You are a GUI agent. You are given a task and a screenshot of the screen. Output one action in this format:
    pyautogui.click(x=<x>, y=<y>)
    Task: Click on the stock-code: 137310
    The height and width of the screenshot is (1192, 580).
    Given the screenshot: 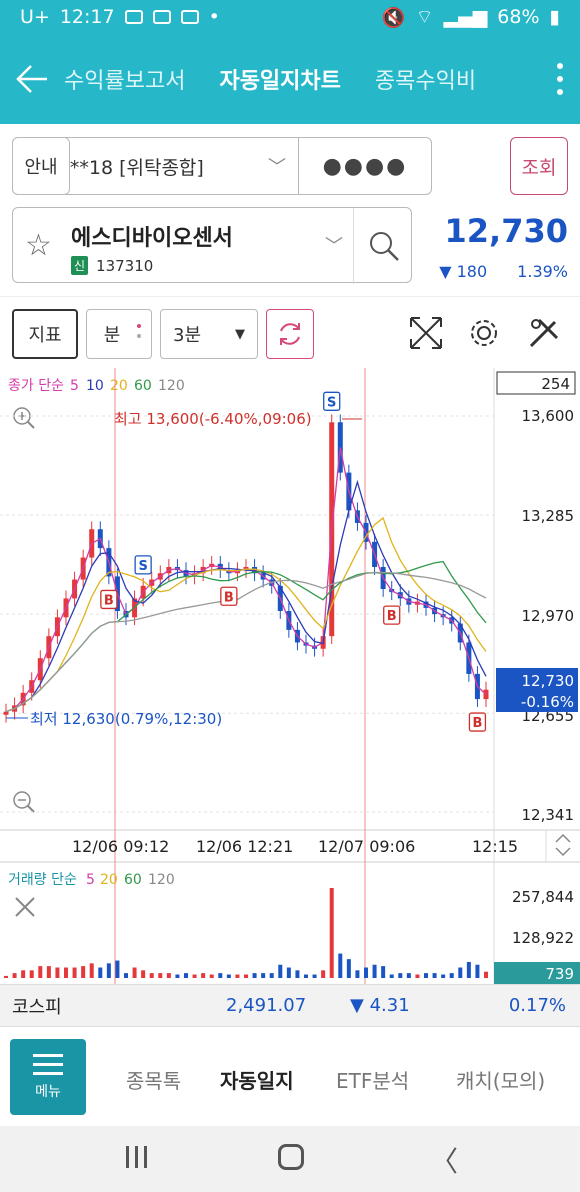 What is the action you would take?
    pyautogui.click(x=125, y=265)
    